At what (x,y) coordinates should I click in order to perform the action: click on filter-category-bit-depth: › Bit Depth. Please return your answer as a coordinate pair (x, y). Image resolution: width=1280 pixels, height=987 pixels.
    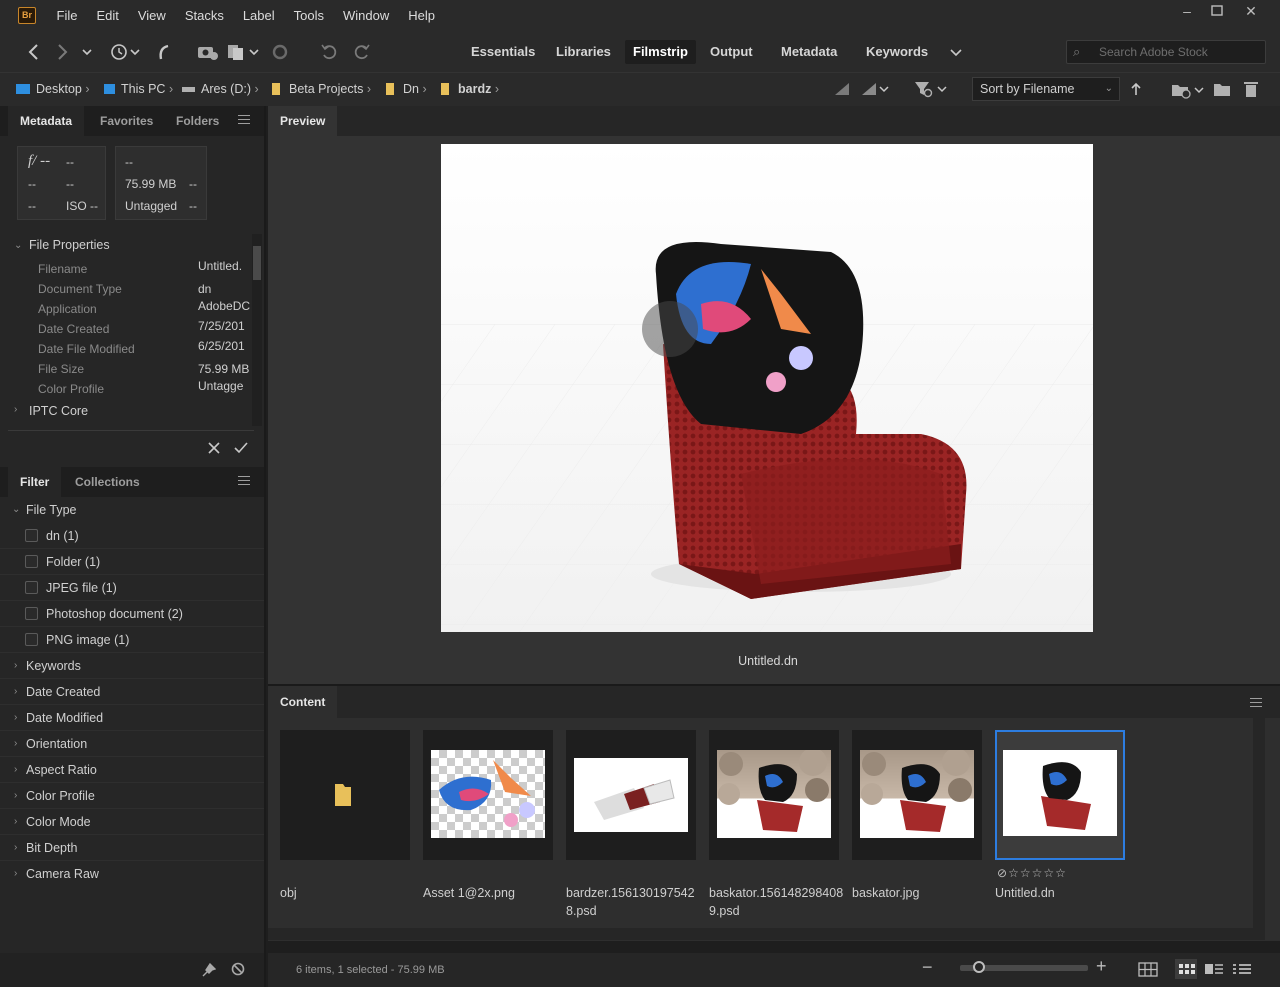
    Looking at the image, I should click on (132, 848).